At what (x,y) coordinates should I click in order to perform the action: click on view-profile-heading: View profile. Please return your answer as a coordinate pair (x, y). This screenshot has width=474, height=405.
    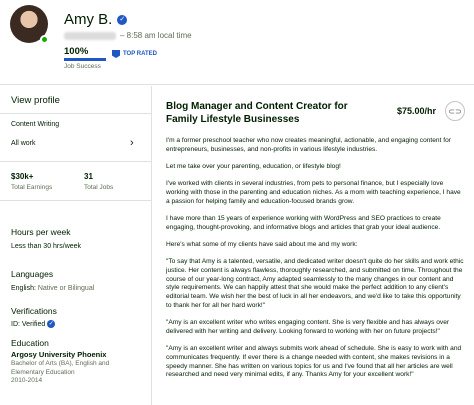
    Looking at the image, I should click on (35, 100).